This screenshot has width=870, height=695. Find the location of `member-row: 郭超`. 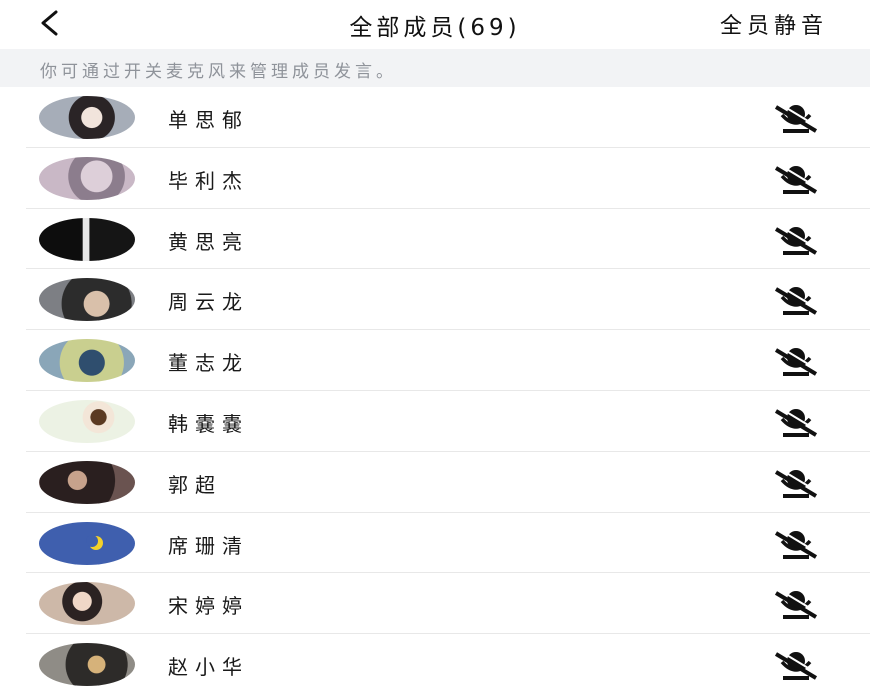

member-row: 郭超 is located at coordinates (435, 482).